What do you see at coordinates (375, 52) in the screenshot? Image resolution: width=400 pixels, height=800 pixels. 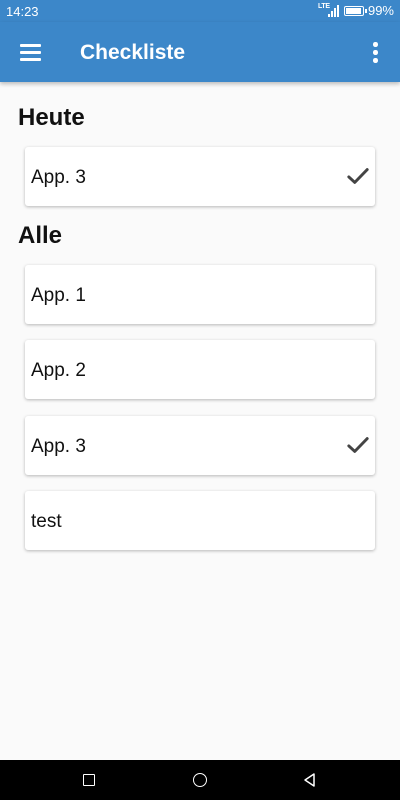 I see `more-vert-icon` at bounding box center [375, 52].